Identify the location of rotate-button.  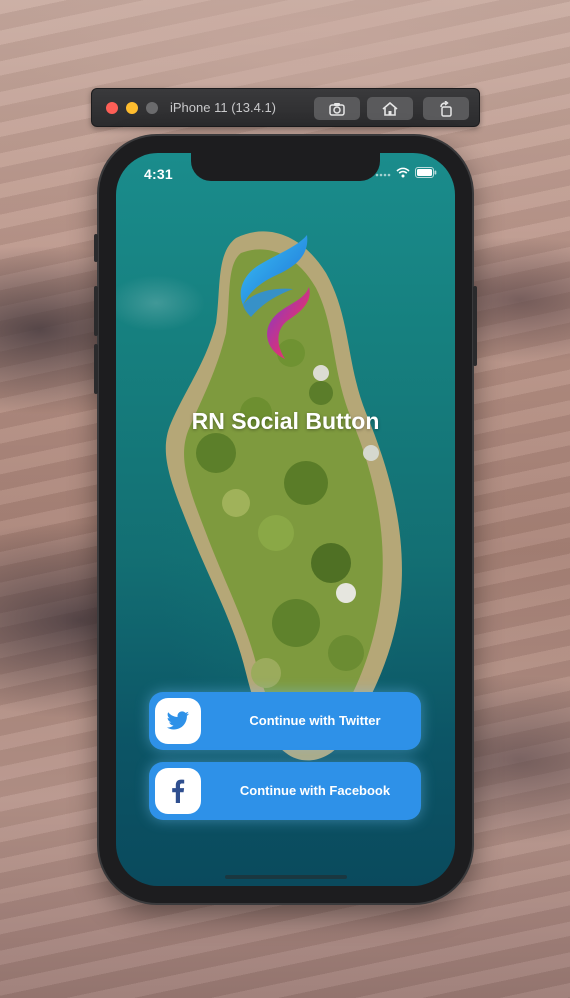
(446, 108).